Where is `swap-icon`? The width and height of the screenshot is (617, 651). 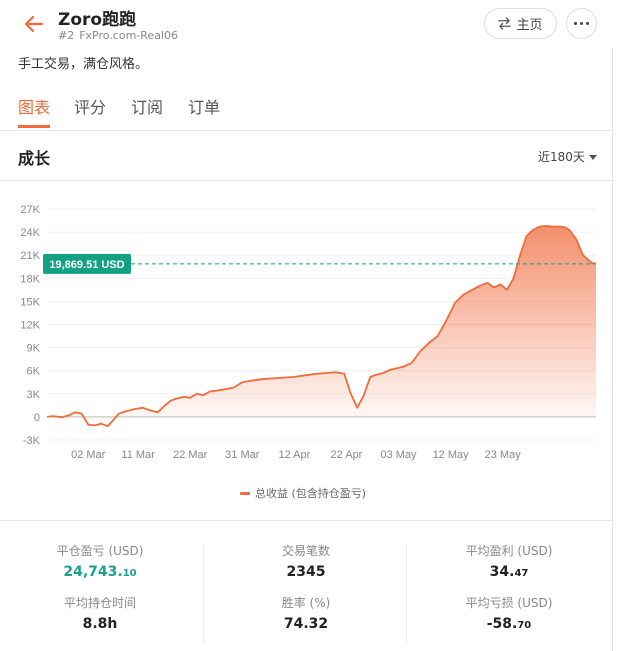
swap-icon is located at coordinates (505, 23).